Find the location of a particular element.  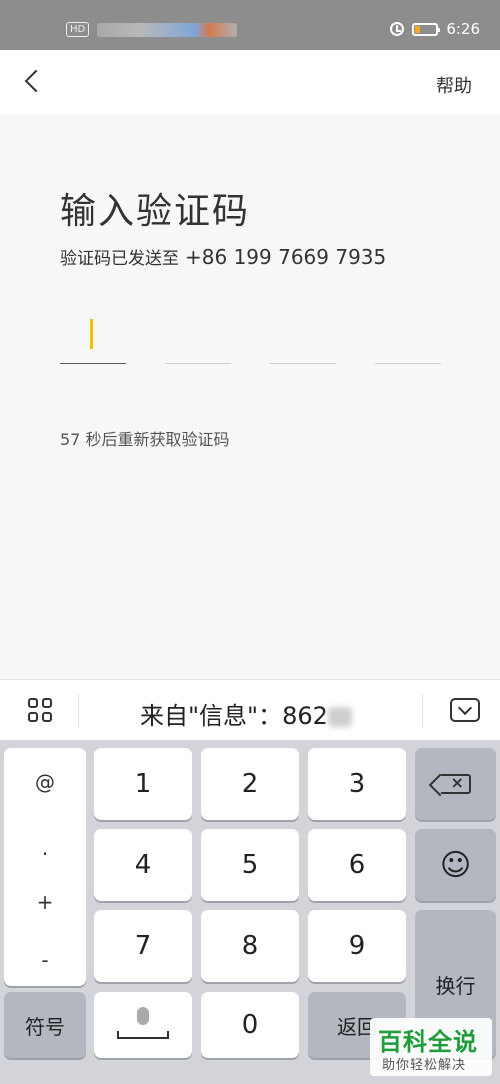

key-6: 6 is located at coordinates (357, 865).